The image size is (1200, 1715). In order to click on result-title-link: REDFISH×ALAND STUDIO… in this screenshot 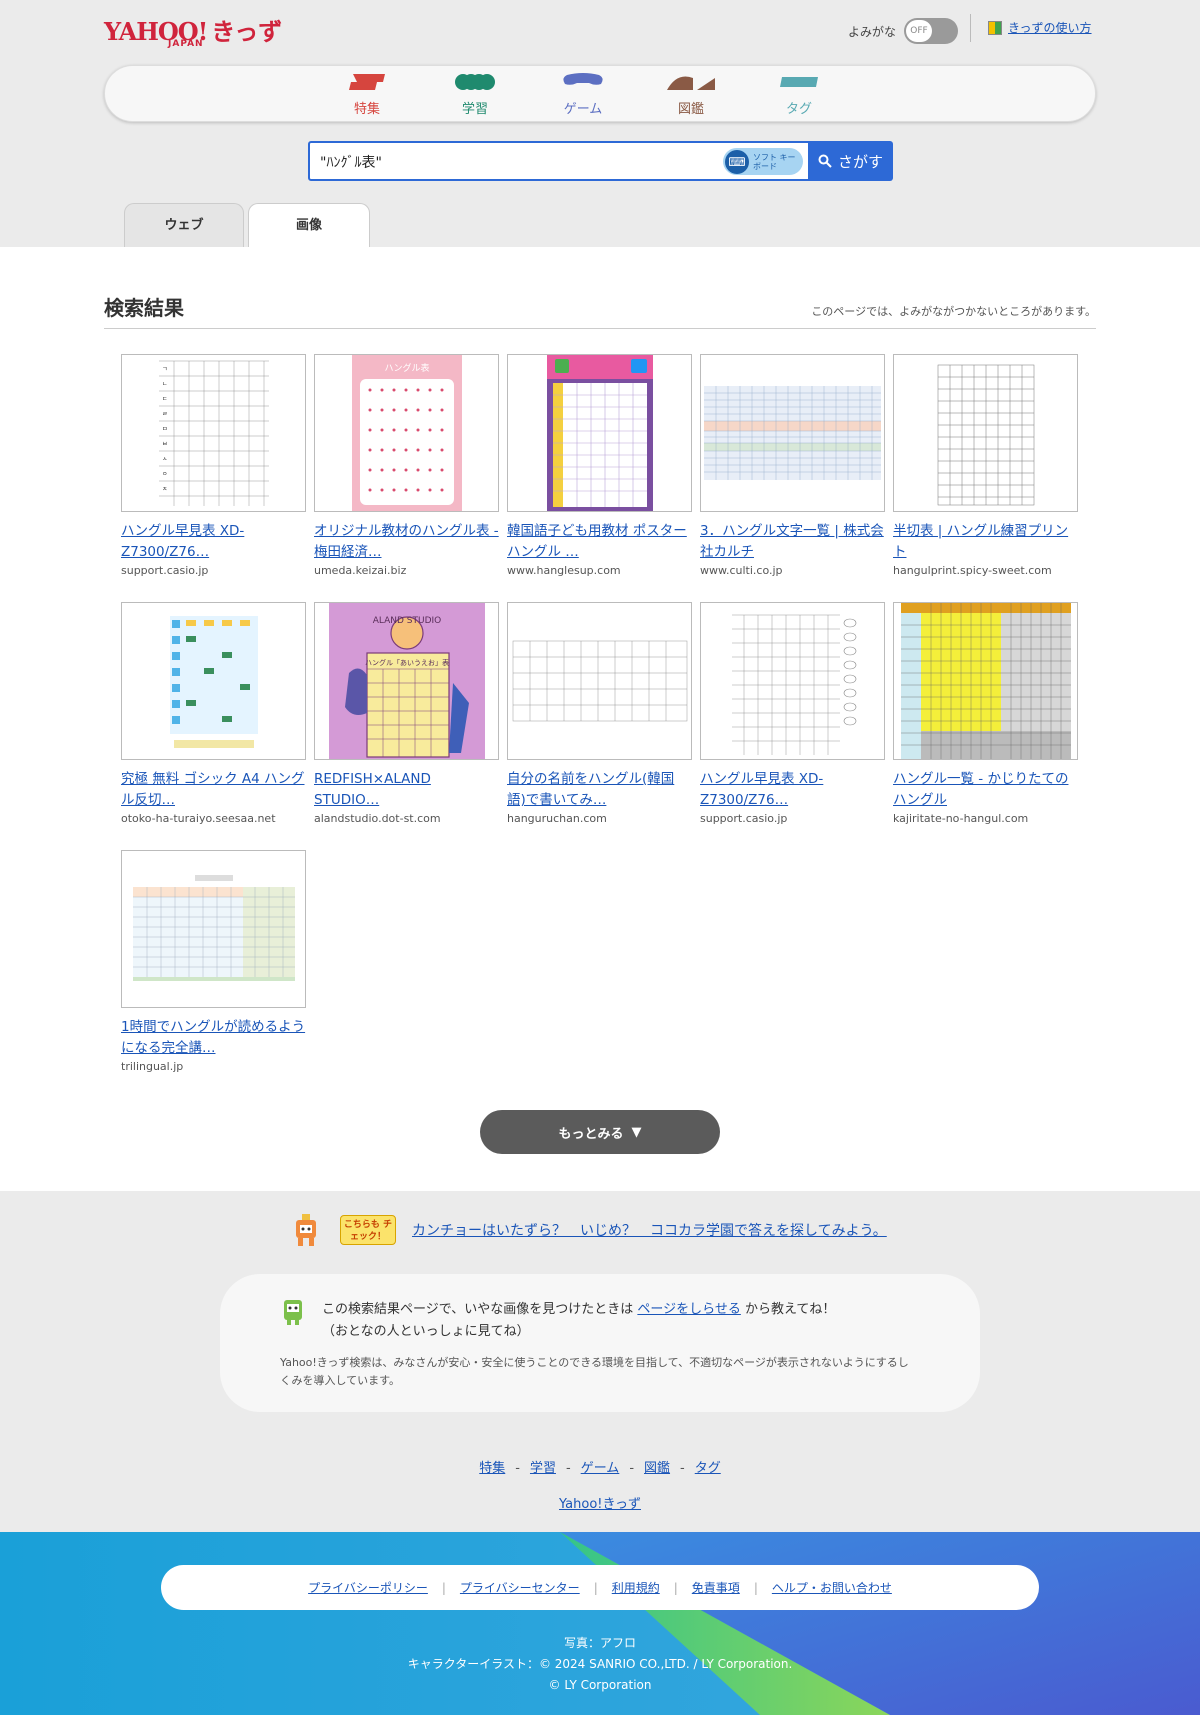, I will do `click(406, 790)`.